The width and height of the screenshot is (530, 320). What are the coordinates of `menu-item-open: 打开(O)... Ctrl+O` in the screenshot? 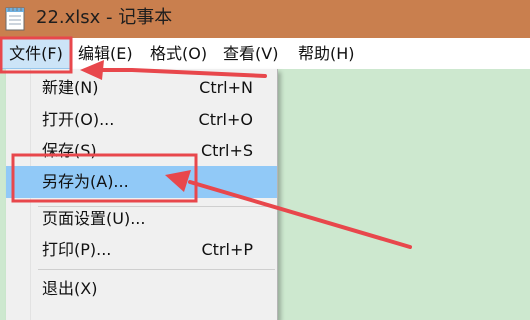 It's located at (141, 120).